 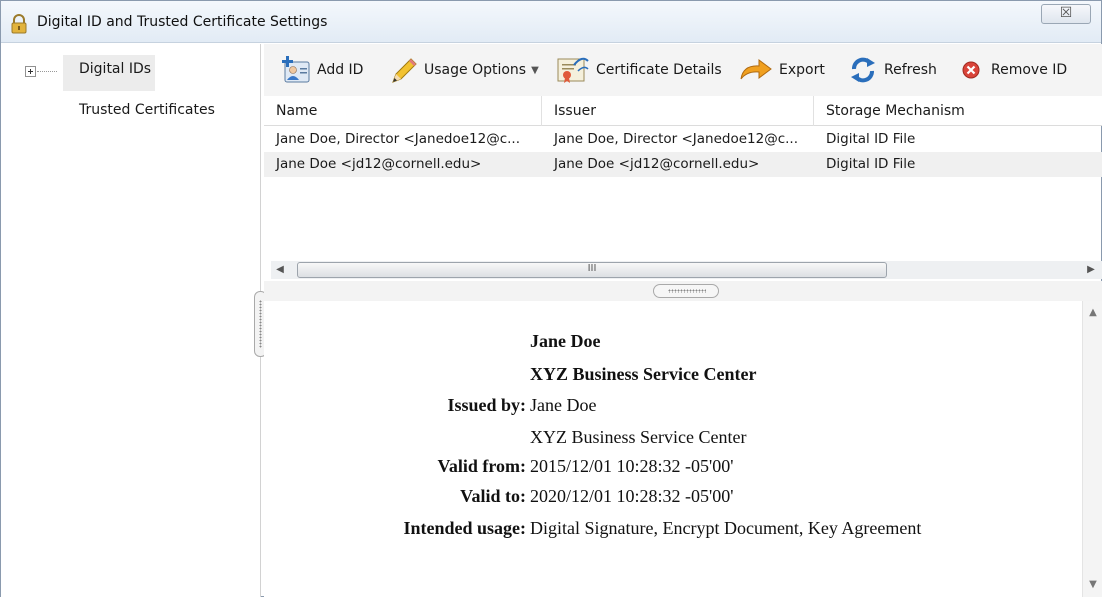 What do you see at coordinates (493, 496) in the screenshot?
I see `valid-to-label: Valid to:` at bounding box center [493, 496].